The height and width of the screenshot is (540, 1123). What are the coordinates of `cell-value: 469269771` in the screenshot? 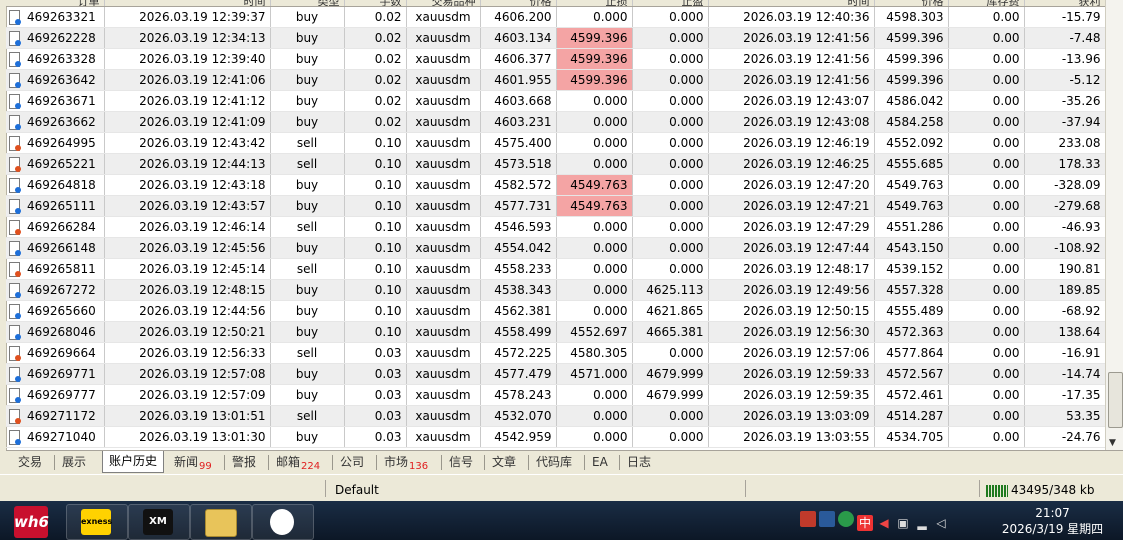 It's located at (61, 373).